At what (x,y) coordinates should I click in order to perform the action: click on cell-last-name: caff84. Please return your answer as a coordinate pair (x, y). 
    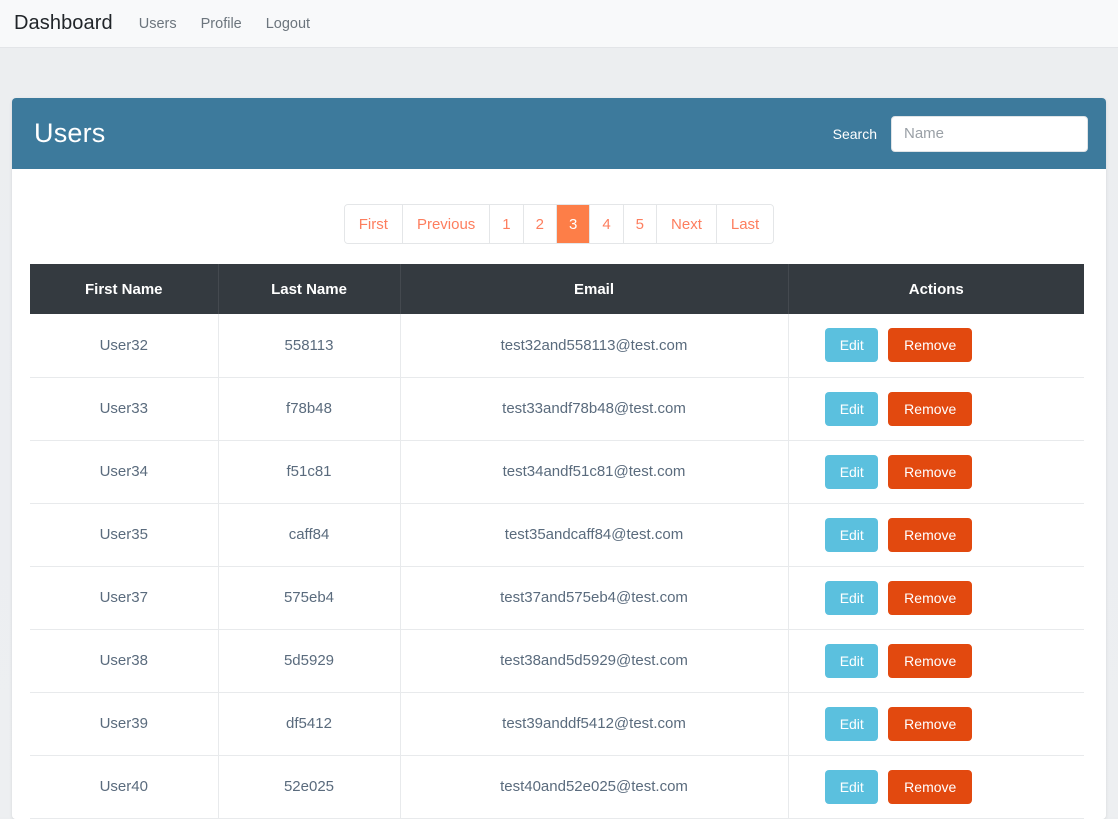
    Looking at the image, I should click on (309, 535).